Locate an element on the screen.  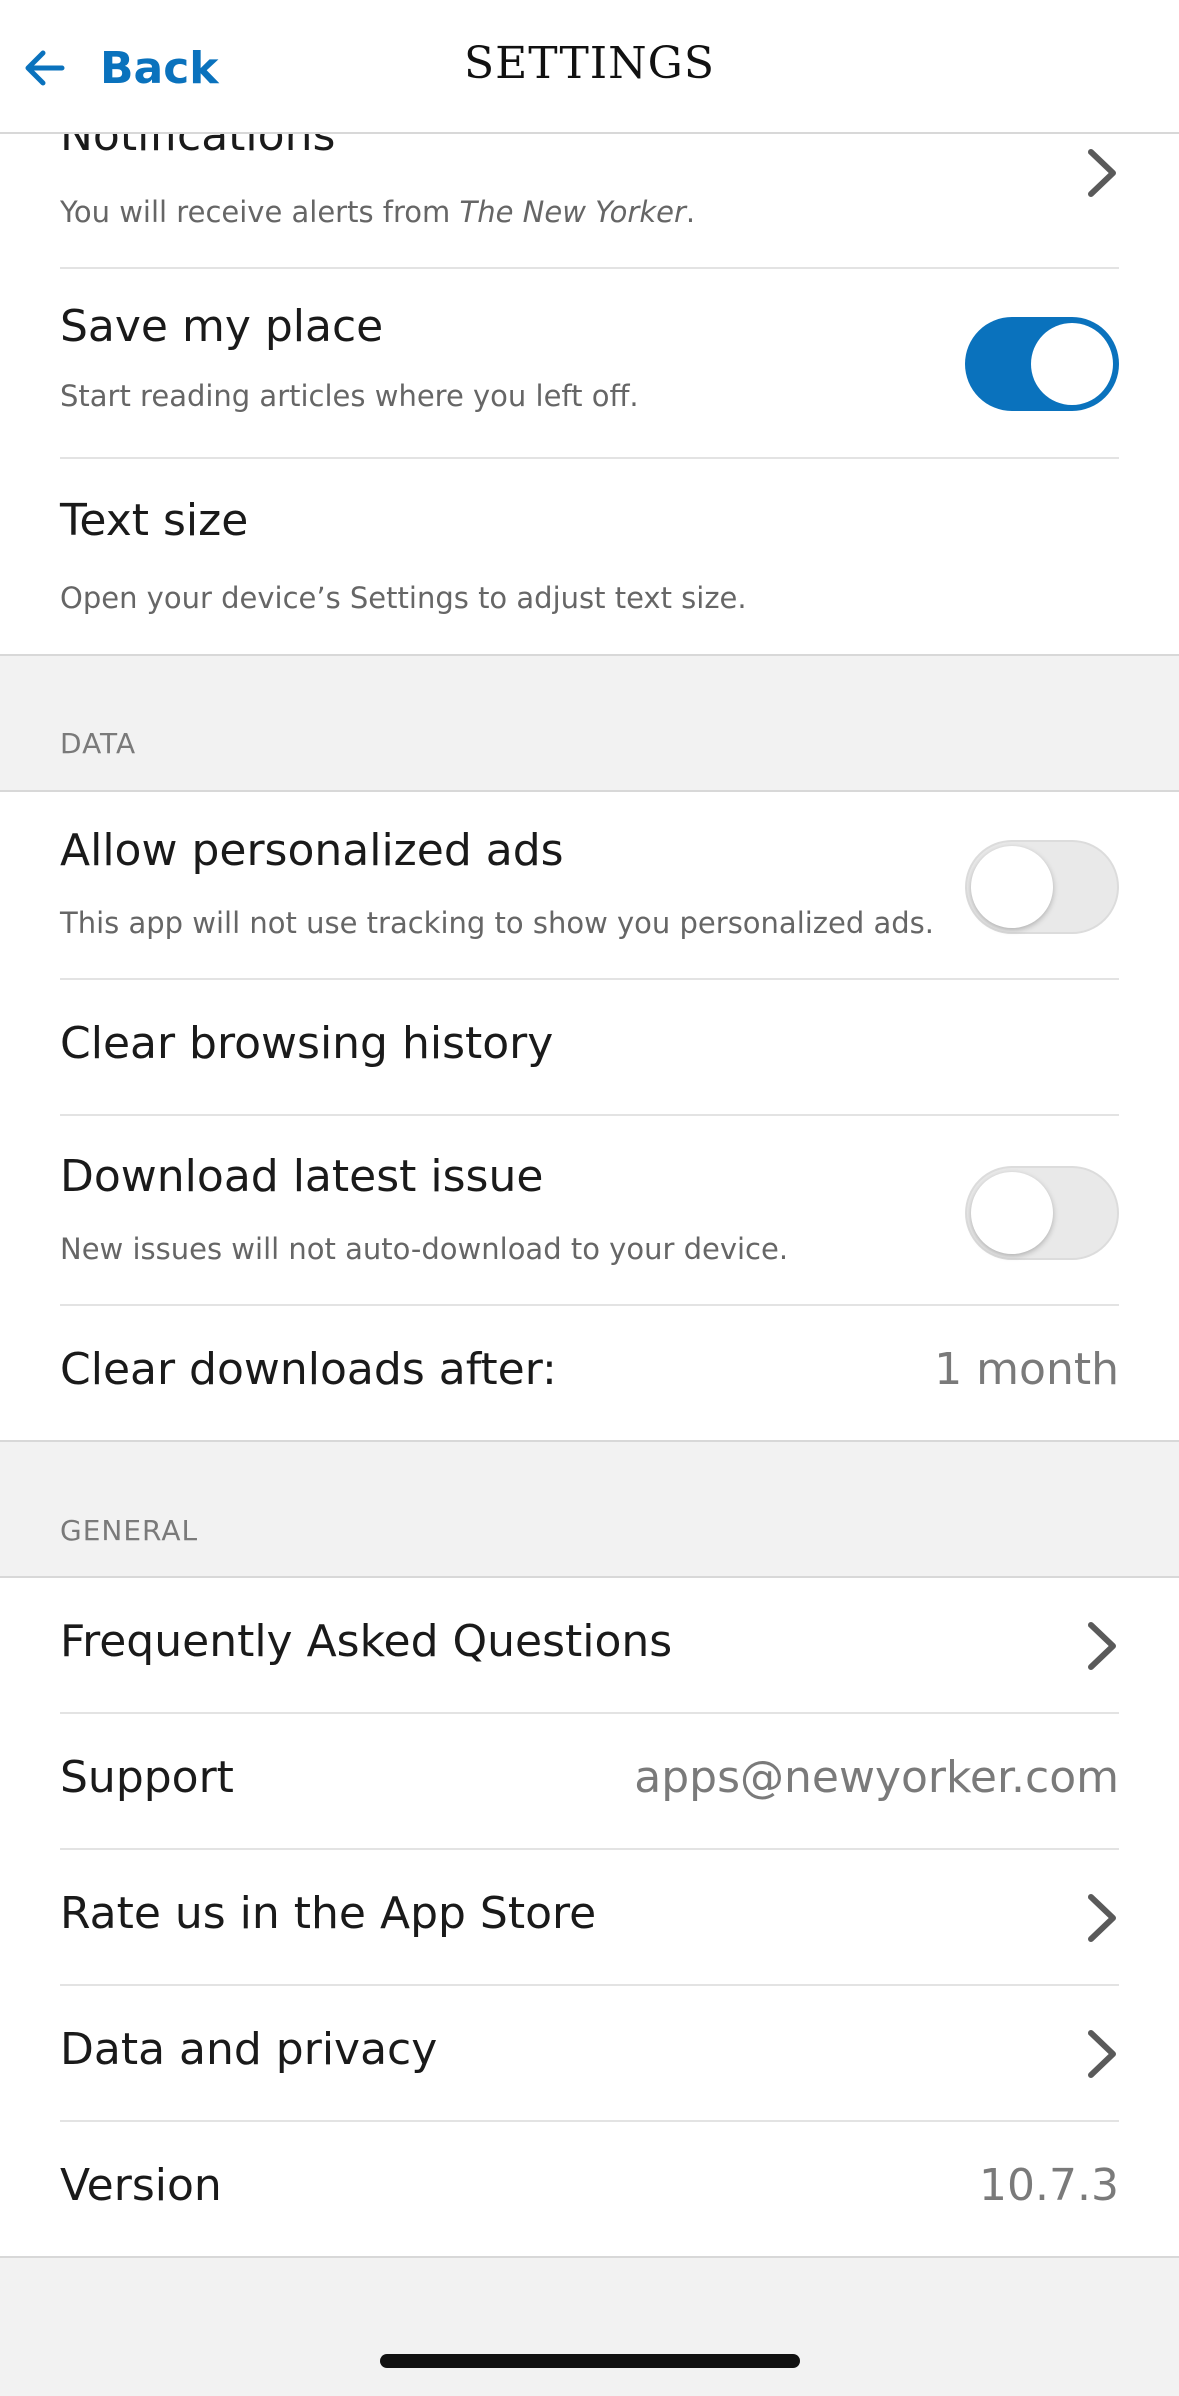
rate-row: Rate us in the App Store is located at coordinates (589, 1918).